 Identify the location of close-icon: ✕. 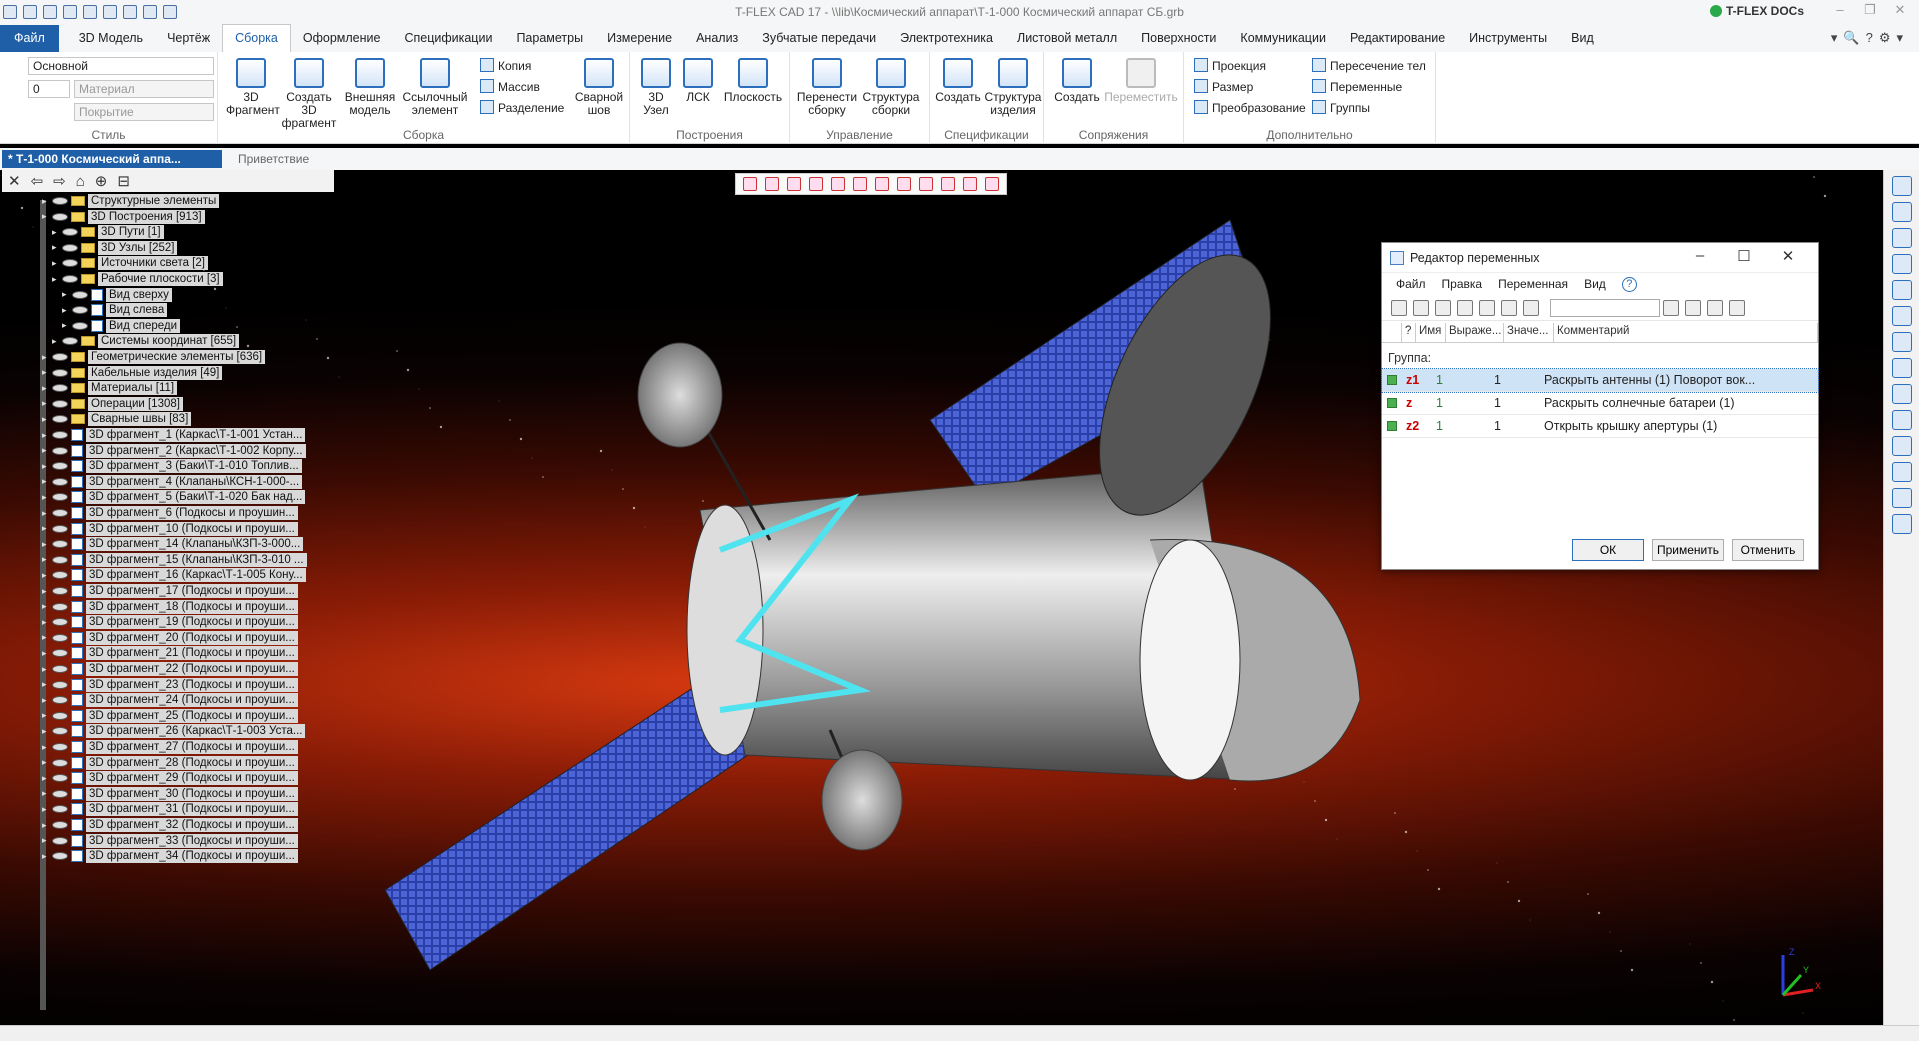
(1900, 10).